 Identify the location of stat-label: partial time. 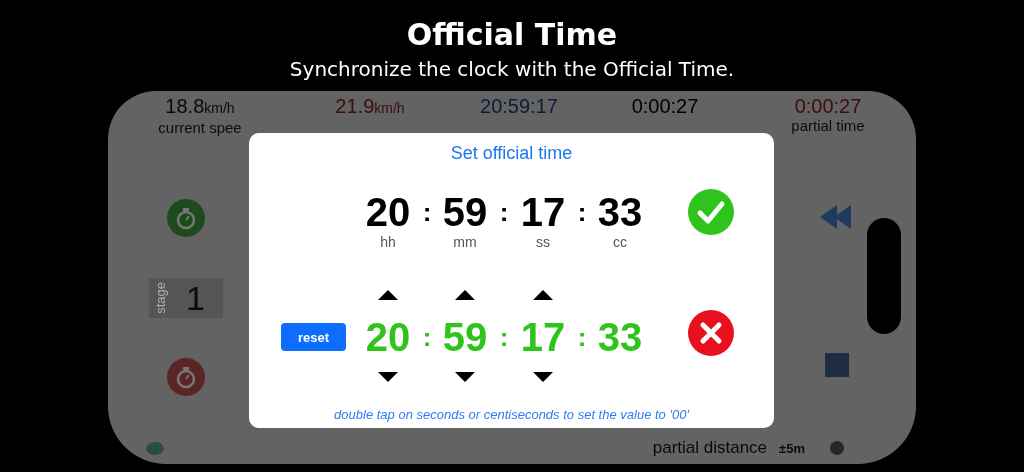
(828, 126).